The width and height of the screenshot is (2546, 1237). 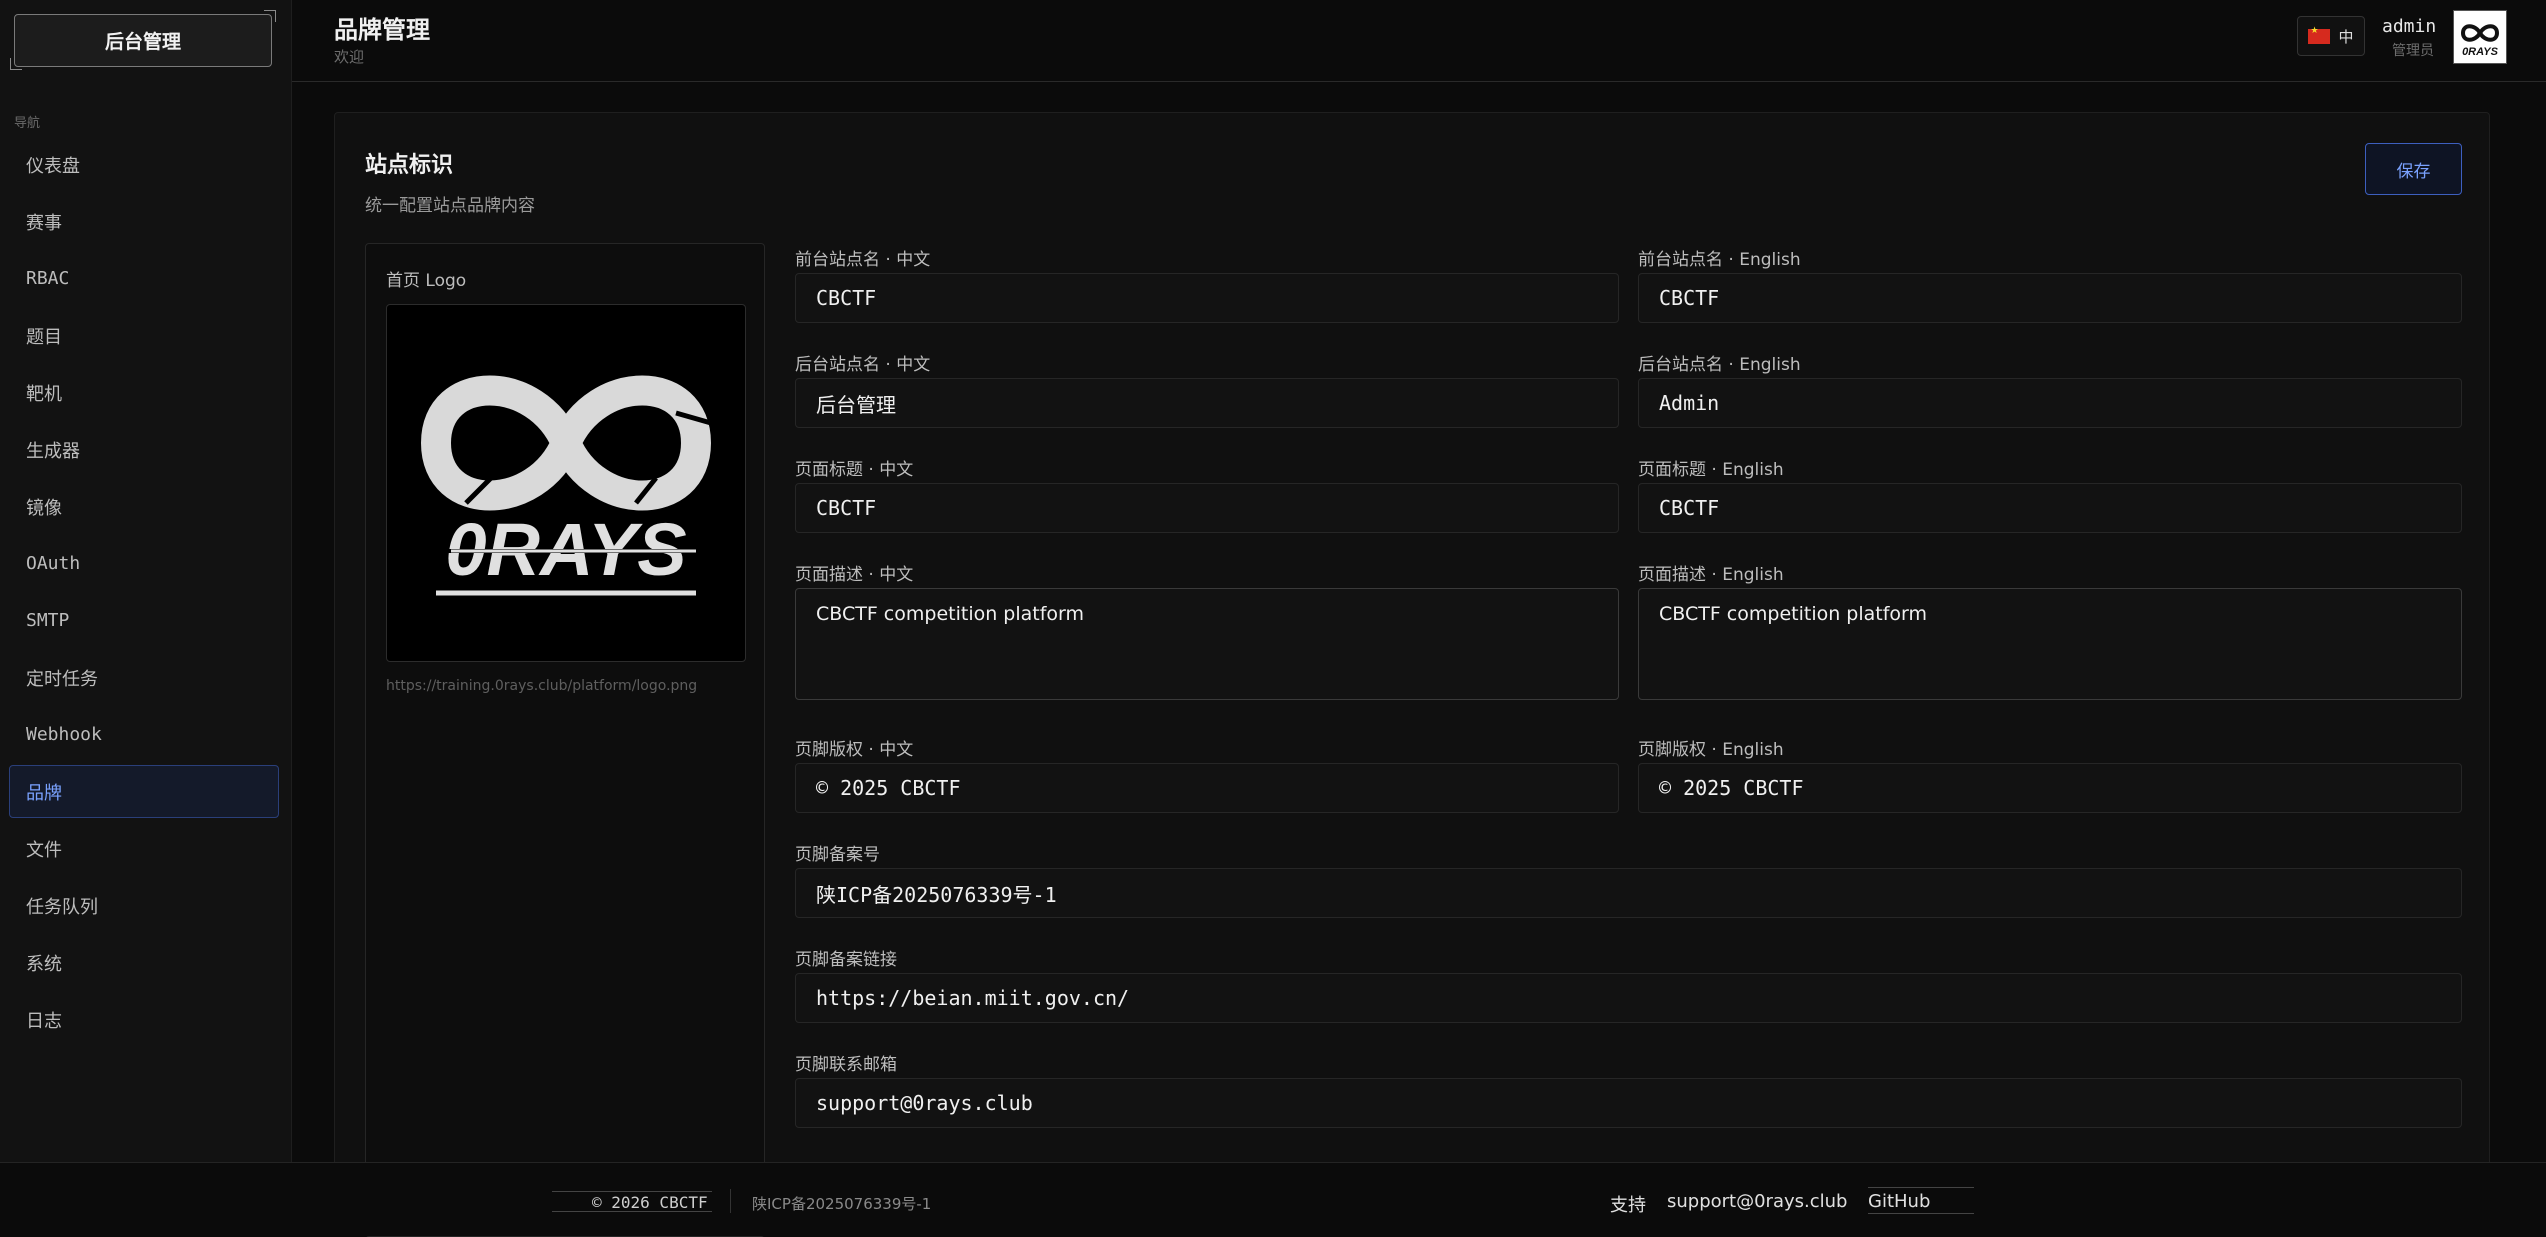 I want to click on footer-icp-label: 页脚备案号, so click(x=837, y=855).